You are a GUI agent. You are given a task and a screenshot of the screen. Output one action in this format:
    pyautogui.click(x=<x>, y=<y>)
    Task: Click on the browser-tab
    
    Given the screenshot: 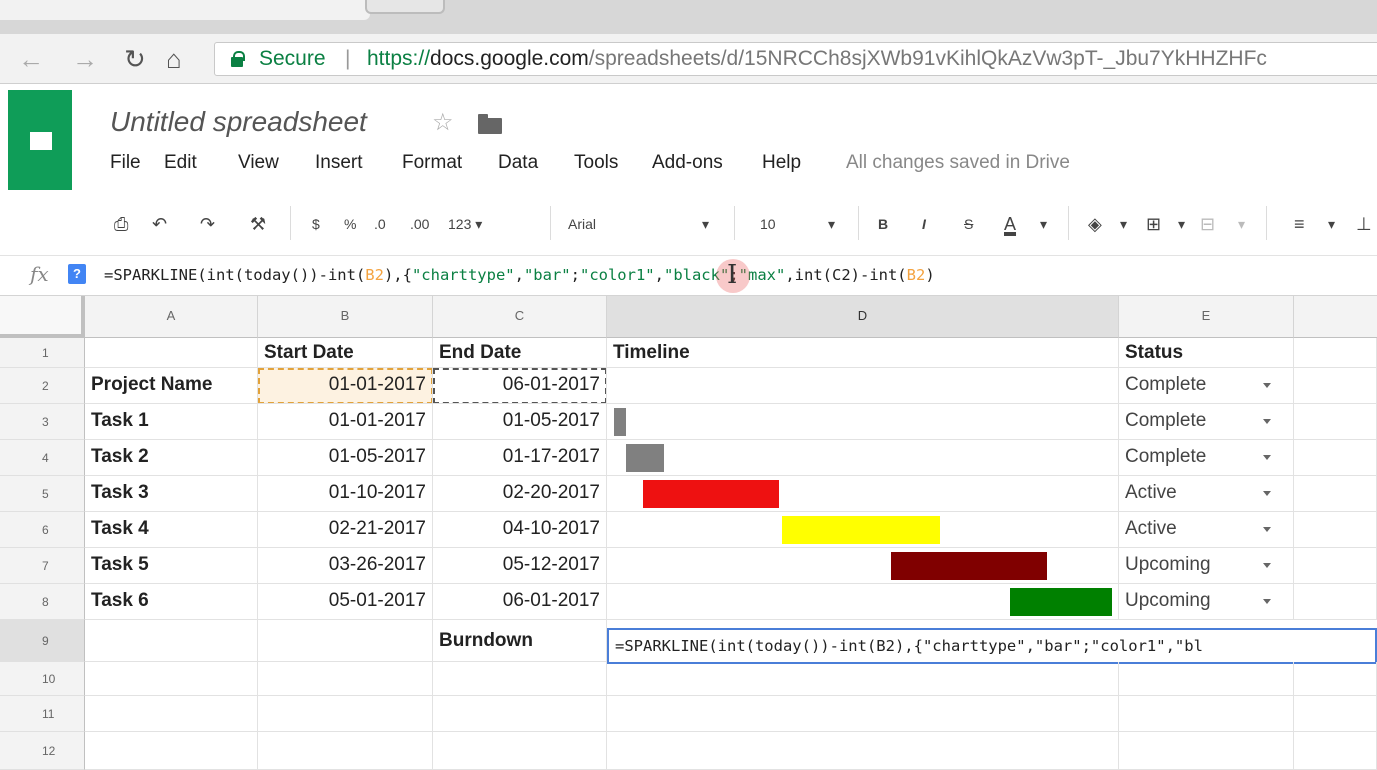 What is the action you would take?
    pyautogui.click(x=185, y=10)
    